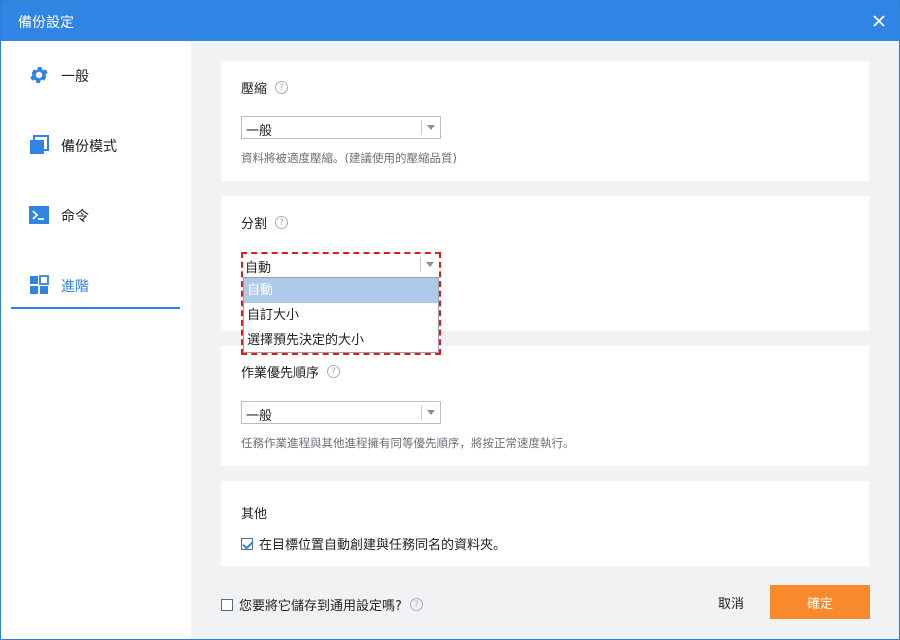 This screenshot has height=640, width=900. I want to click on compression-title-text: 壓縮, so click(254, 89).